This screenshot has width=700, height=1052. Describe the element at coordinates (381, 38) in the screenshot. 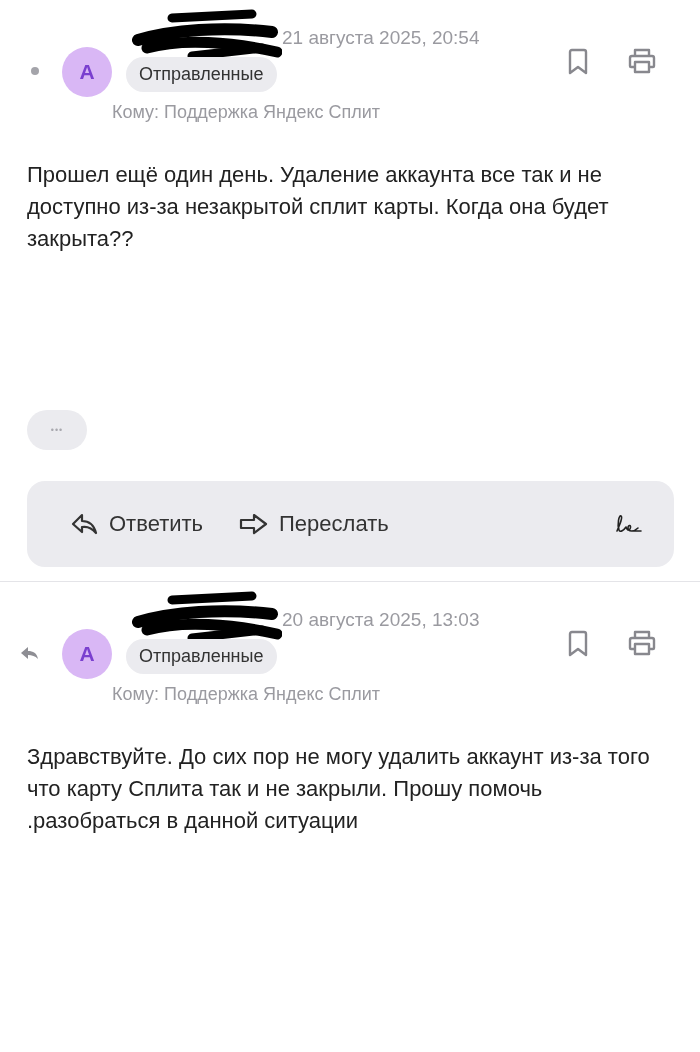

I see `message-date: 21 августа 2025, 20:54` at that location.